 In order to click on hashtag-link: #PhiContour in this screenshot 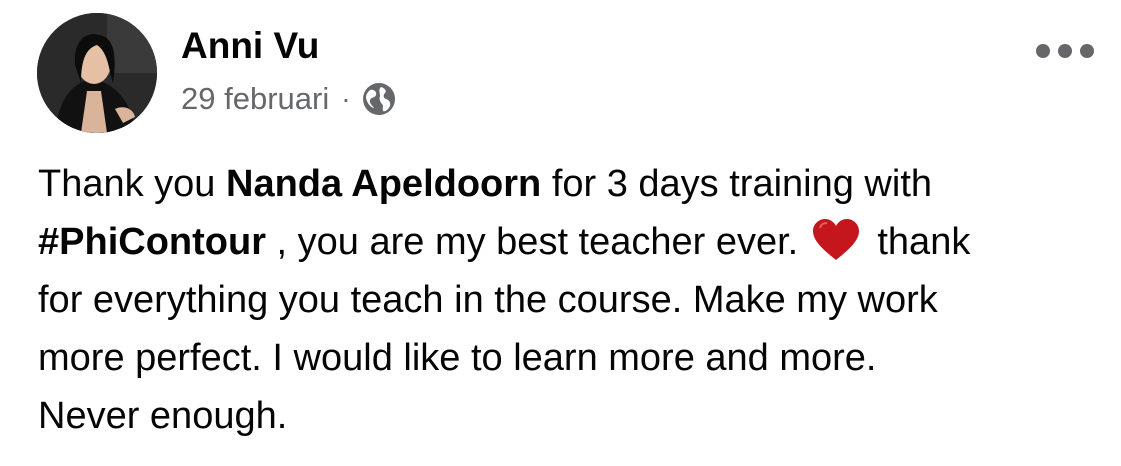, I will do `click(152, 242)`.